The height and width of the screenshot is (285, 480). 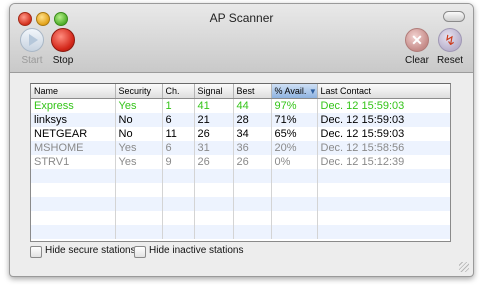 What do you see at coordinates (417, 47) in the screenshot?
I see `clear-button: ✕ Clear` at bounding box center [417, 47].